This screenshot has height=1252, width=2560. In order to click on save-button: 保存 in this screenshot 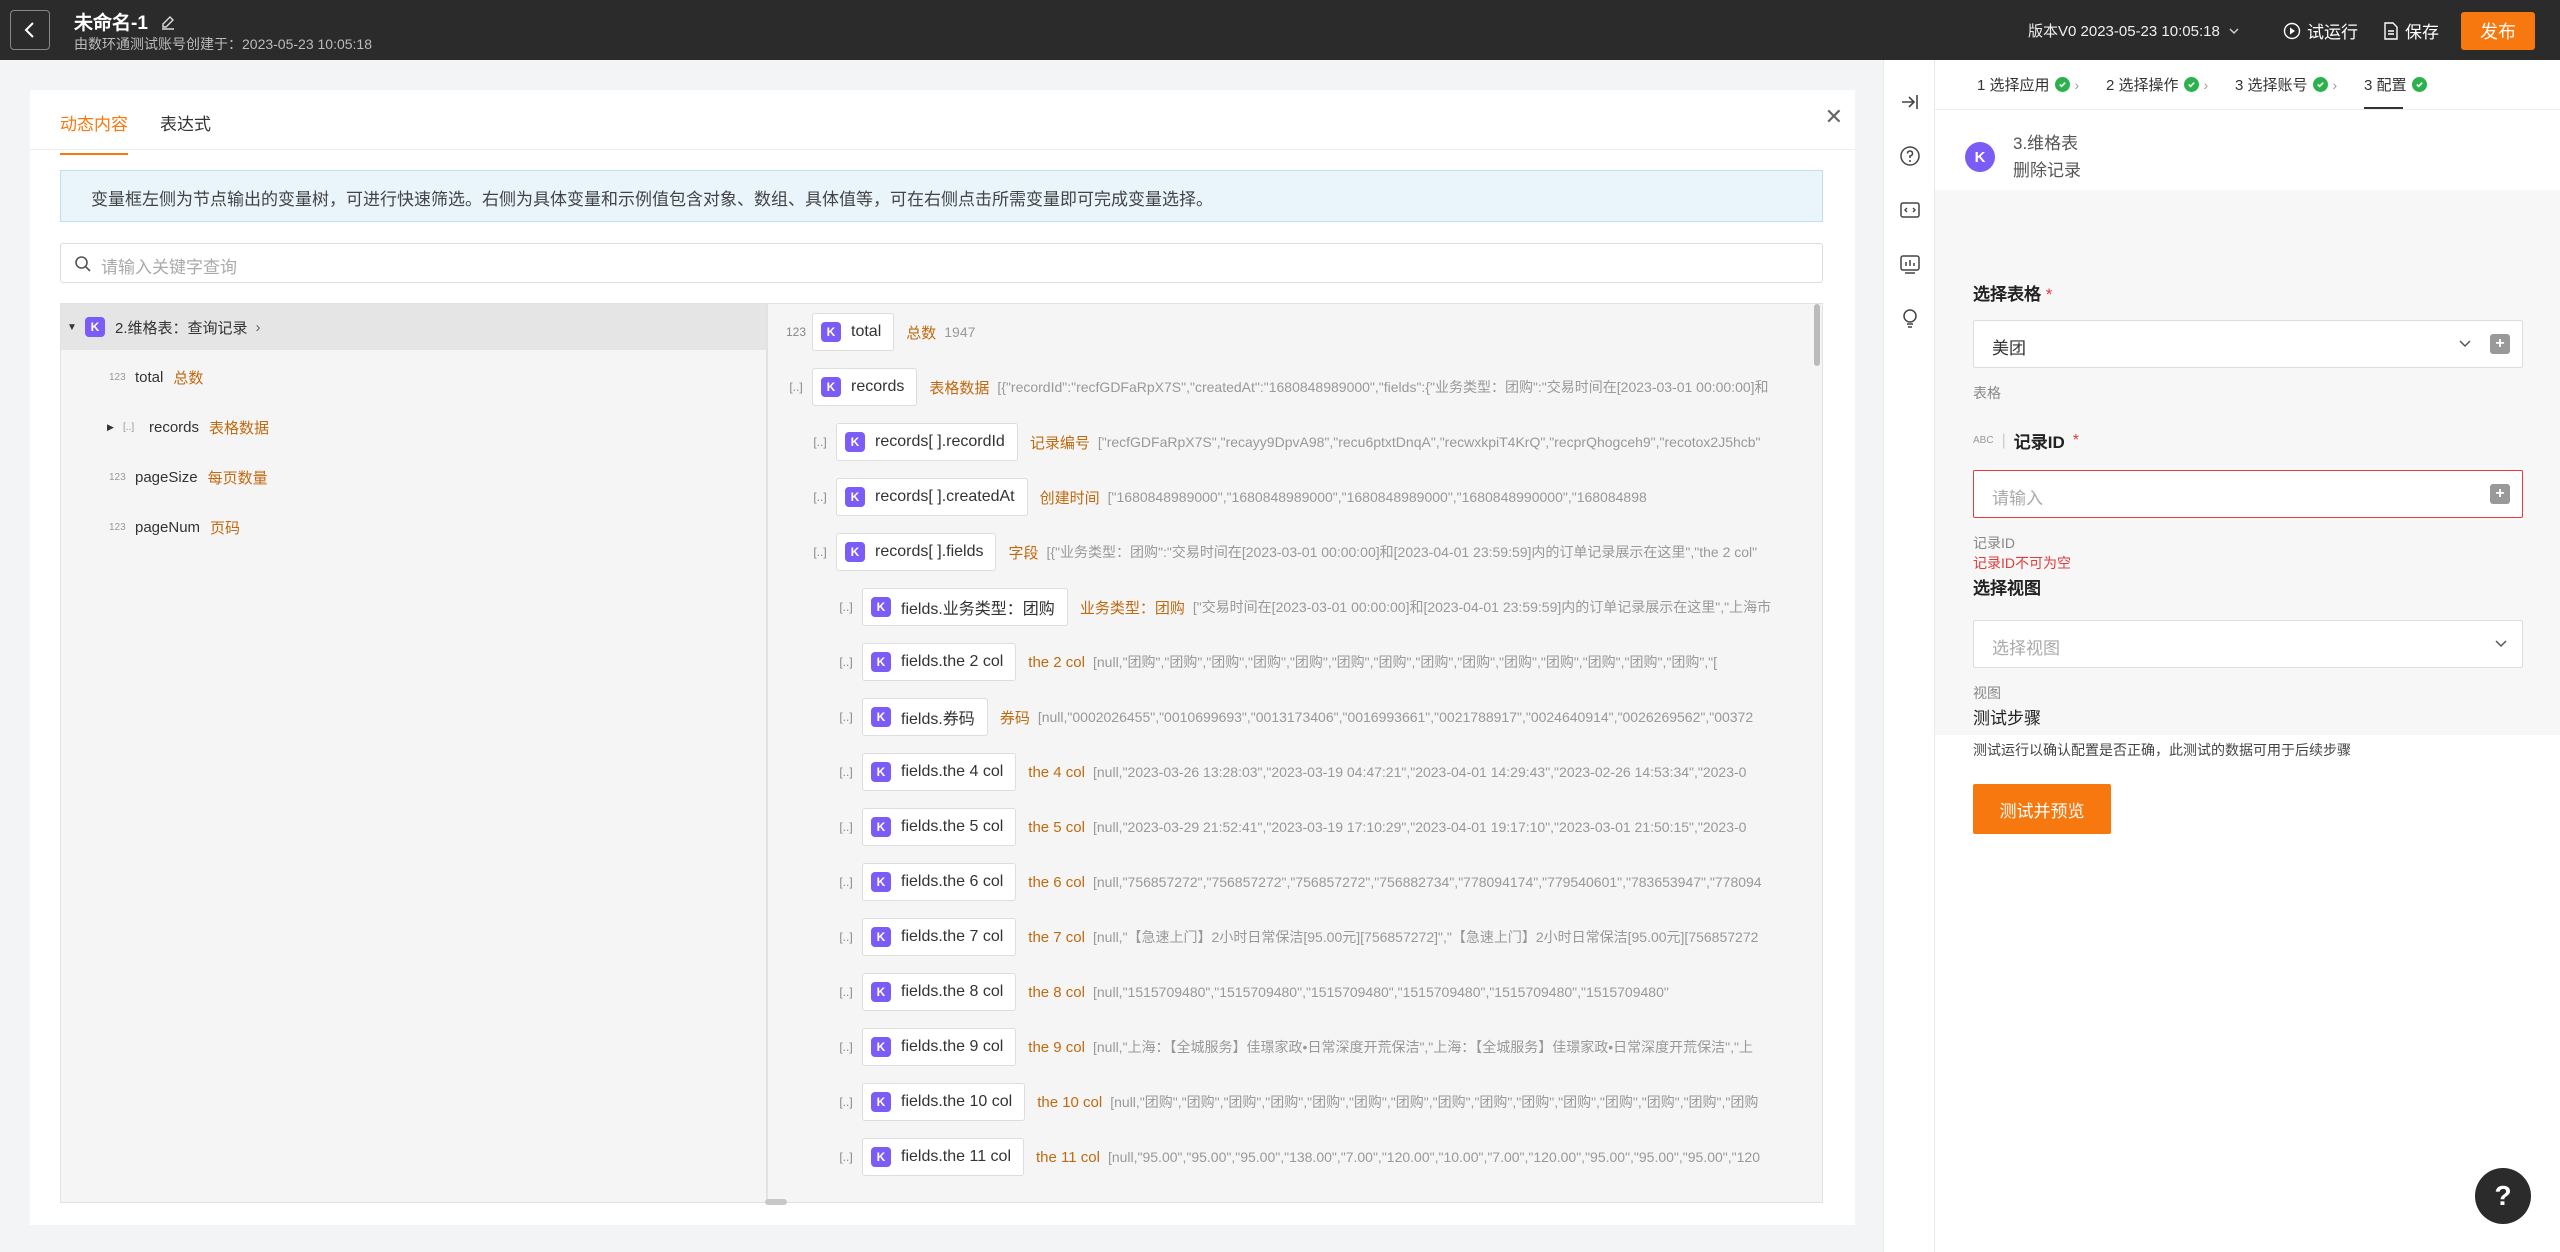, I will do `click(2411, 30)`.